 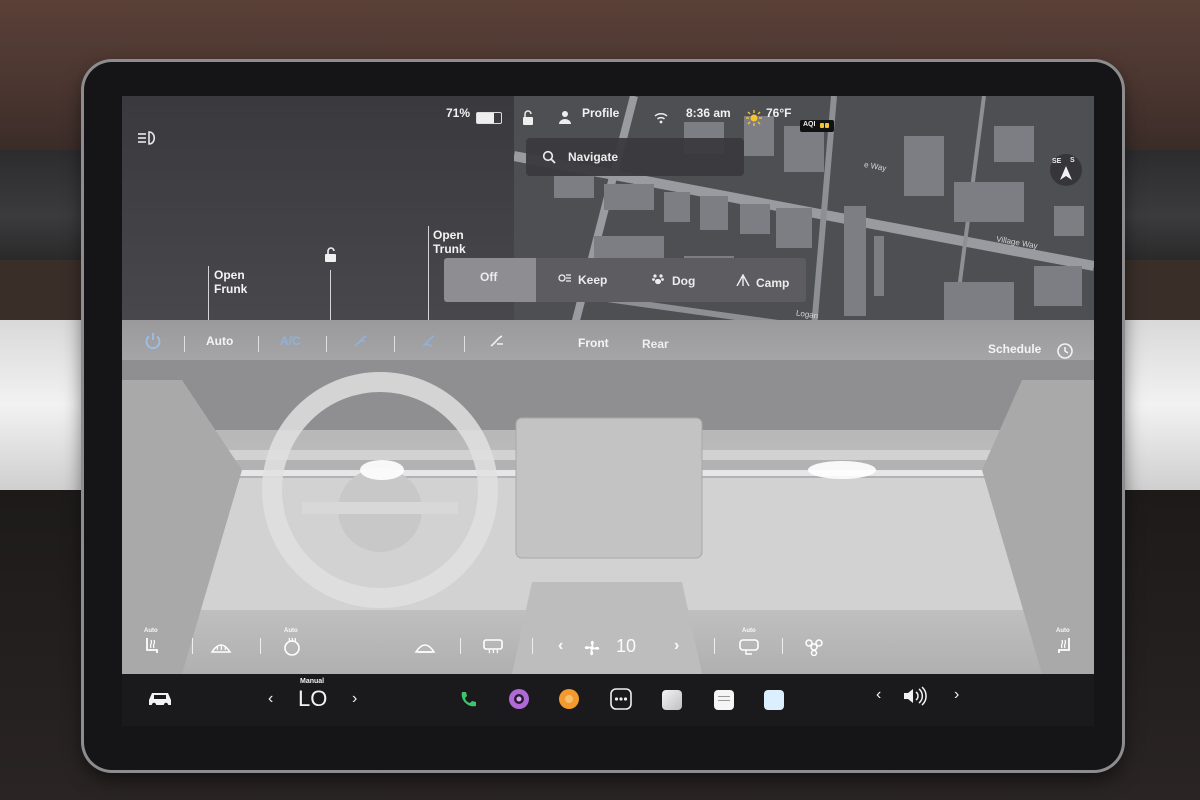 I want to click on keeper-keep-option: Keep, so click(x=581, y=280).